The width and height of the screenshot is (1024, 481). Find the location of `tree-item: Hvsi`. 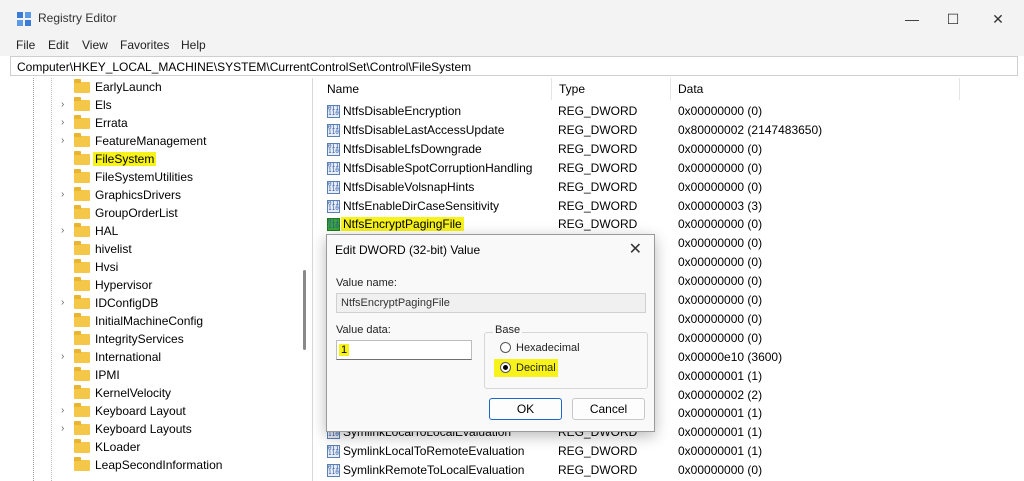

tree-item: Hvsi is located at coordinates (160, 267).